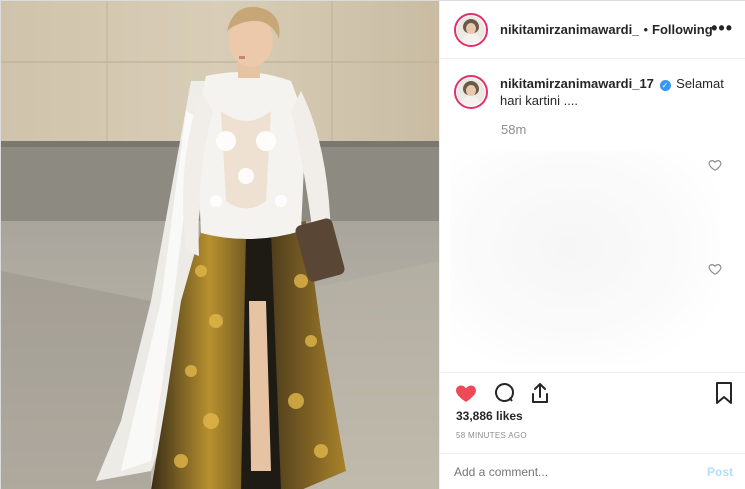 This screenshot has height=489, width=745. What do you see at coordinates (489, 416) in the screenshot?
I see `likes-count: 33,886 likes` at bounding box center [489, 416].